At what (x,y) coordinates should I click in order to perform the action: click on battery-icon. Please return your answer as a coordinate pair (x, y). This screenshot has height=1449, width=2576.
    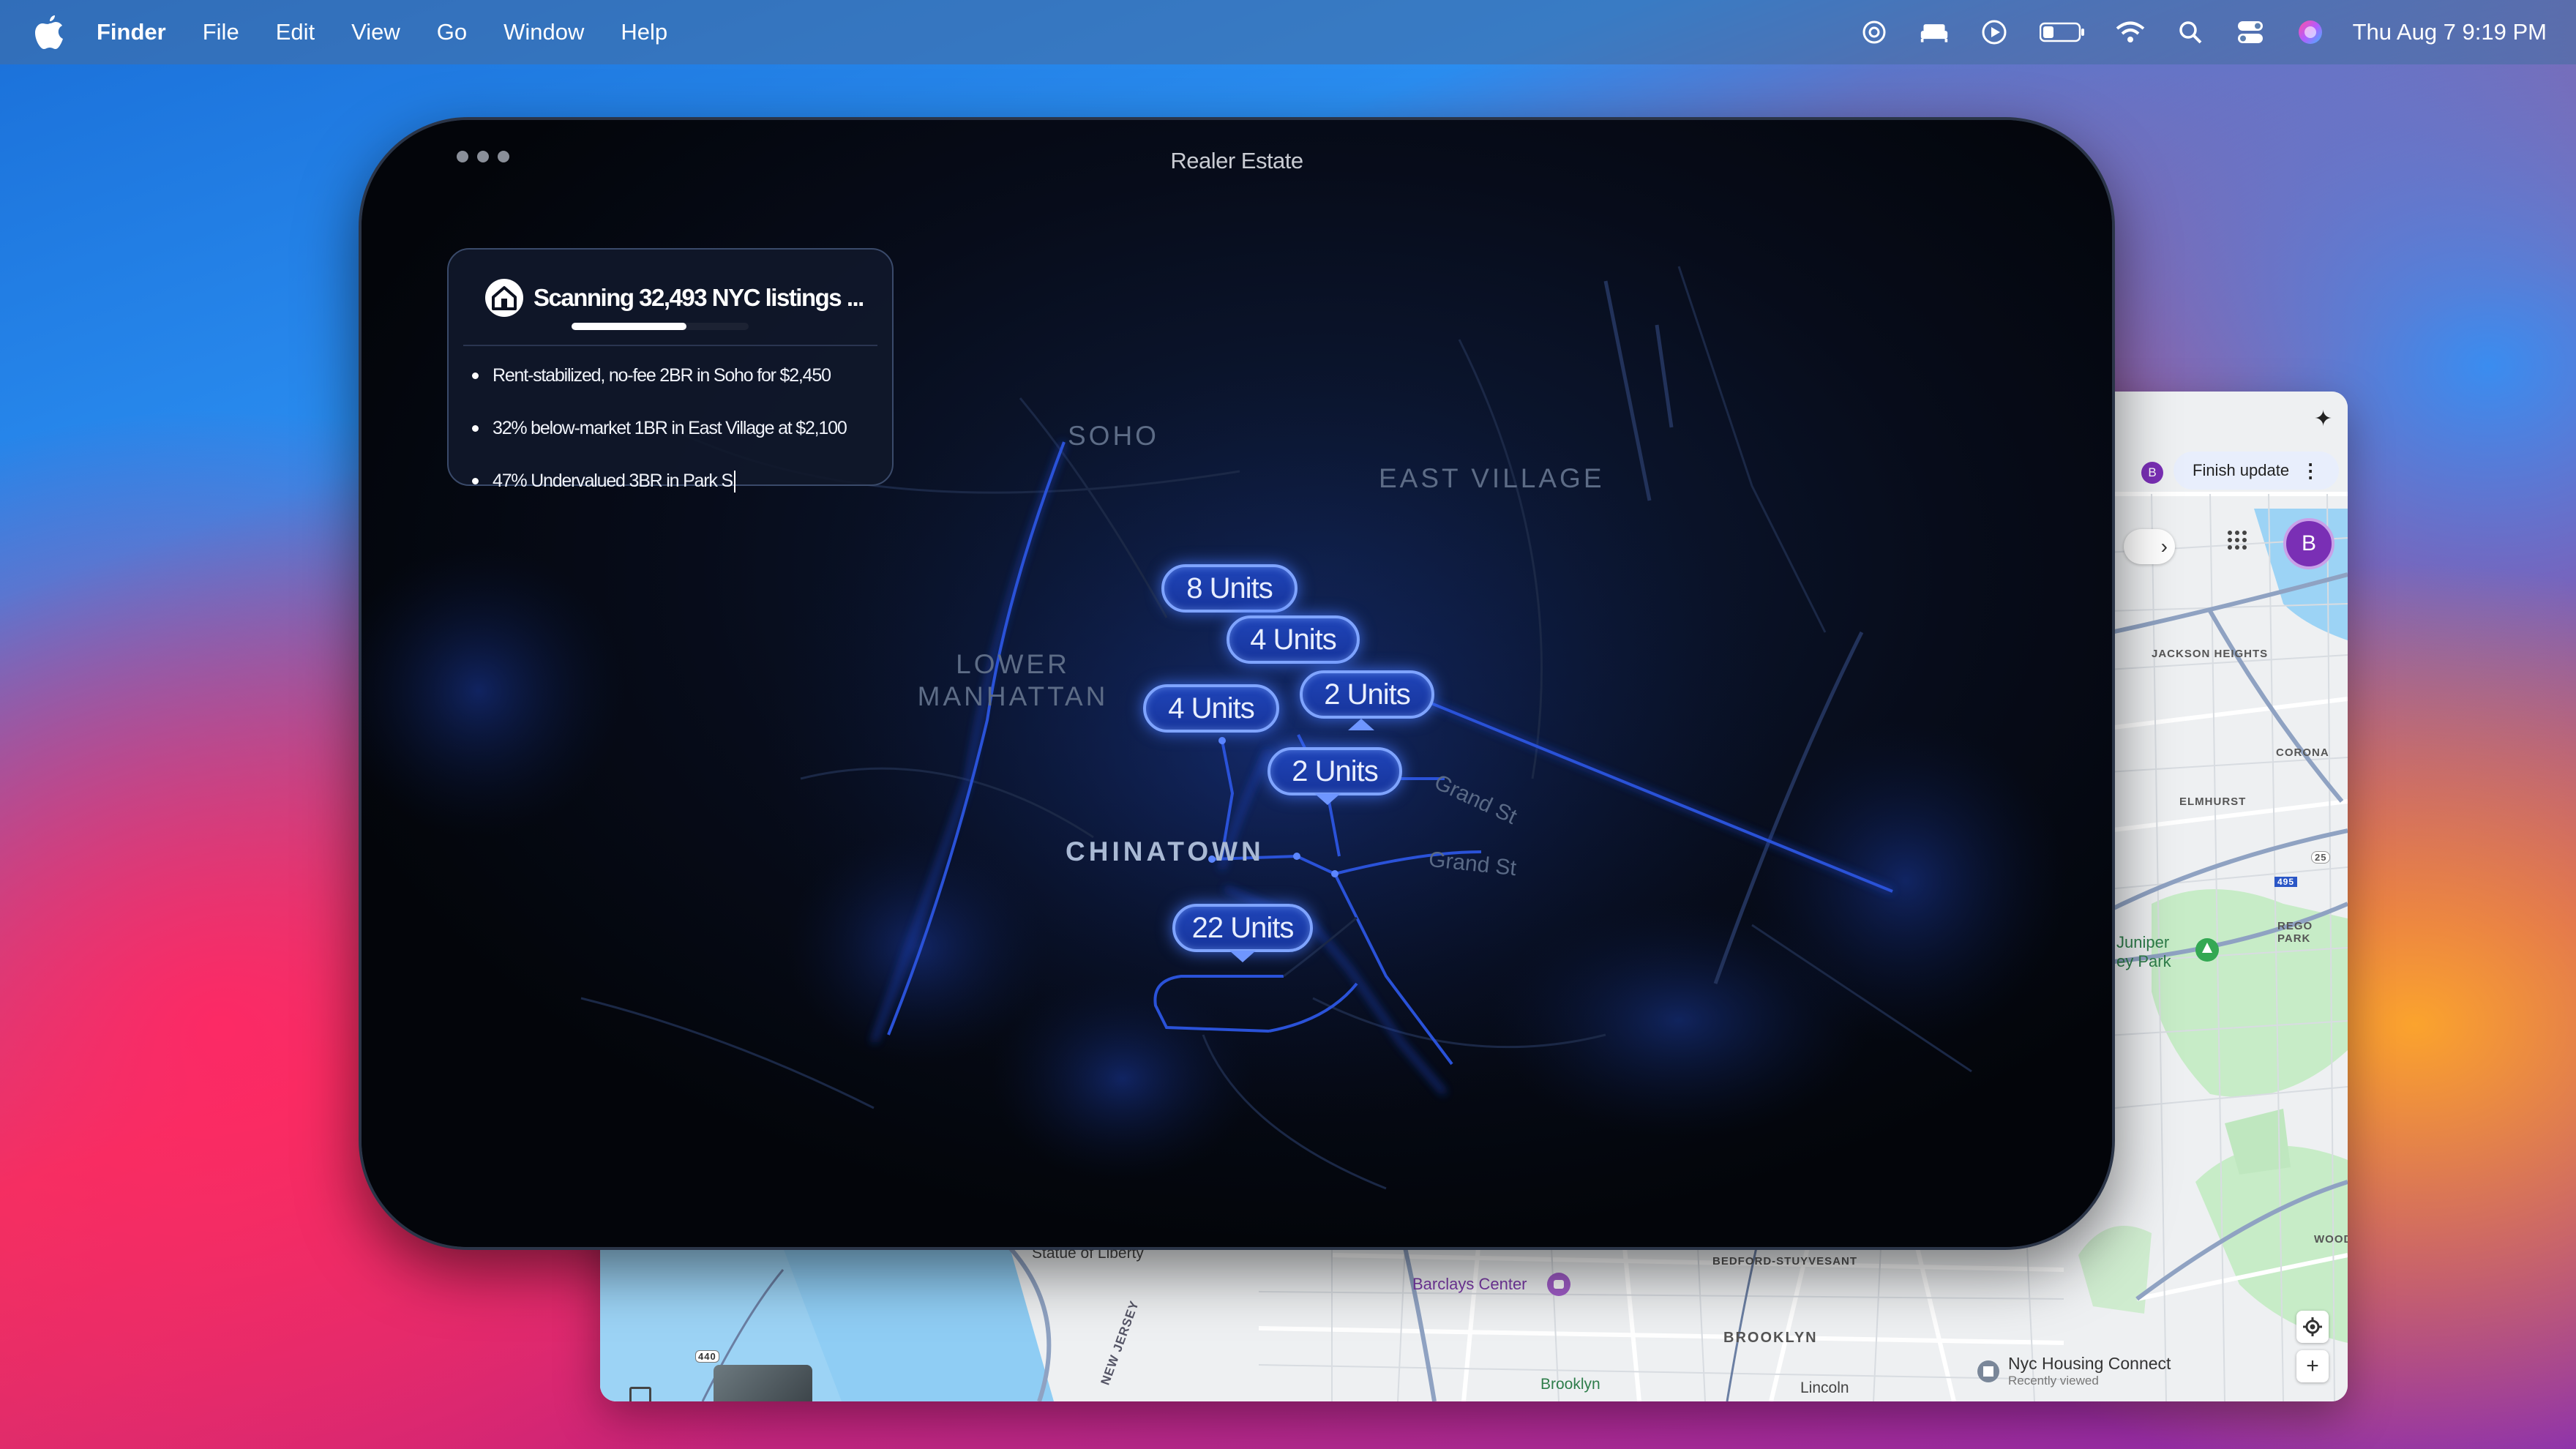
    Looking at the image, I should click on (2062, 32).